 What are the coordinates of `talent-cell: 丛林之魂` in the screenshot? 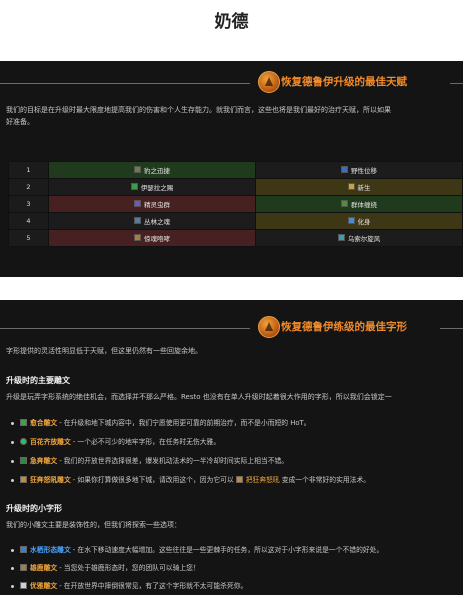 It's located at (152, 221).